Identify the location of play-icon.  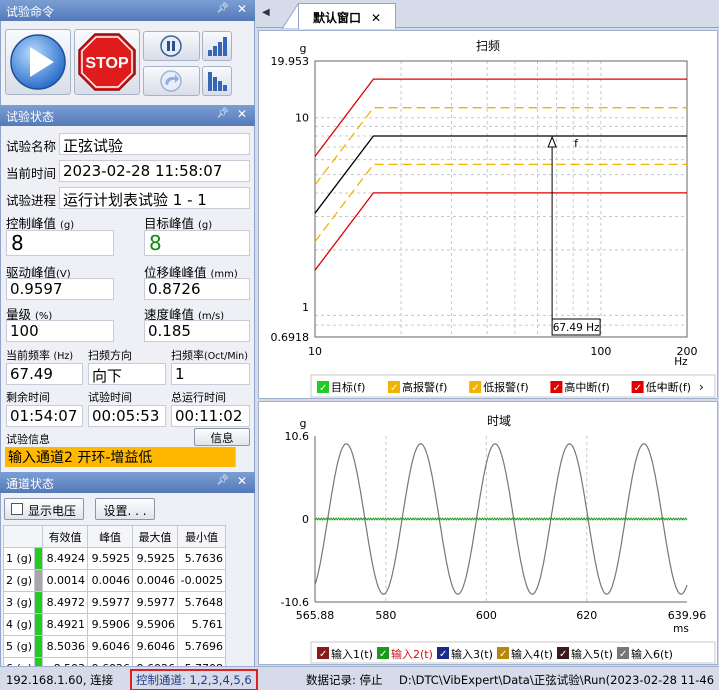
(38, 62).